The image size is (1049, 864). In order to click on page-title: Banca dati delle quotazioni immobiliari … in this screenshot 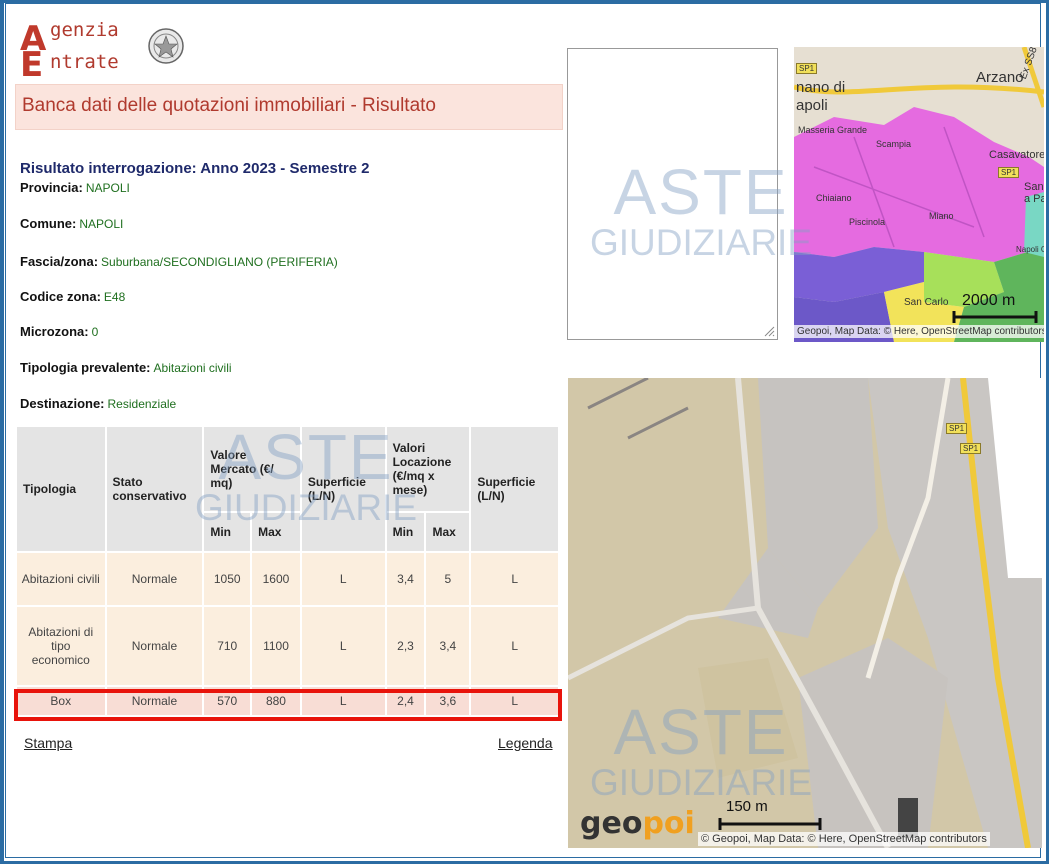, I will do `click(229, 105)`.